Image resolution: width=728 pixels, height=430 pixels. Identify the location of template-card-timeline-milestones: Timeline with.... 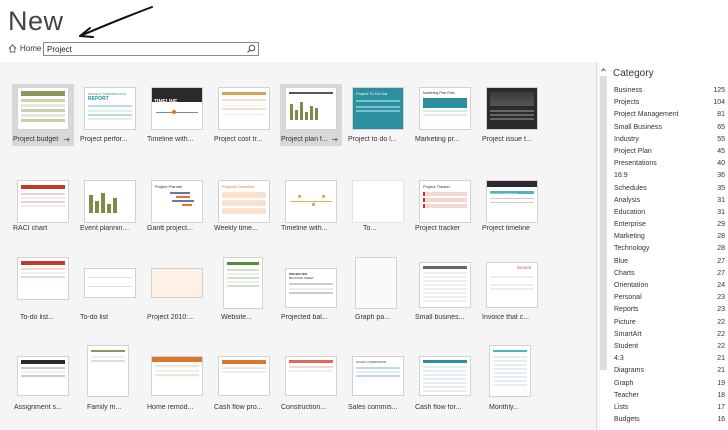
(311, 208).